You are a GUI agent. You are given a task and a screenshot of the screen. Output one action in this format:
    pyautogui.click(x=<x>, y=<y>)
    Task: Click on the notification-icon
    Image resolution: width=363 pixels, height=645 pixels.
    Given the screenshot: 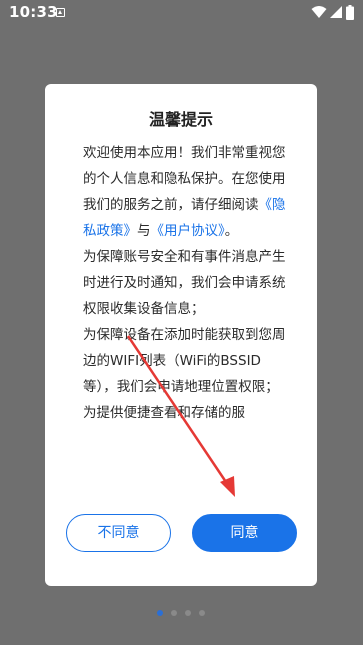 What is the action you would take?
    pyautogui.click(x=60, y=12)
    